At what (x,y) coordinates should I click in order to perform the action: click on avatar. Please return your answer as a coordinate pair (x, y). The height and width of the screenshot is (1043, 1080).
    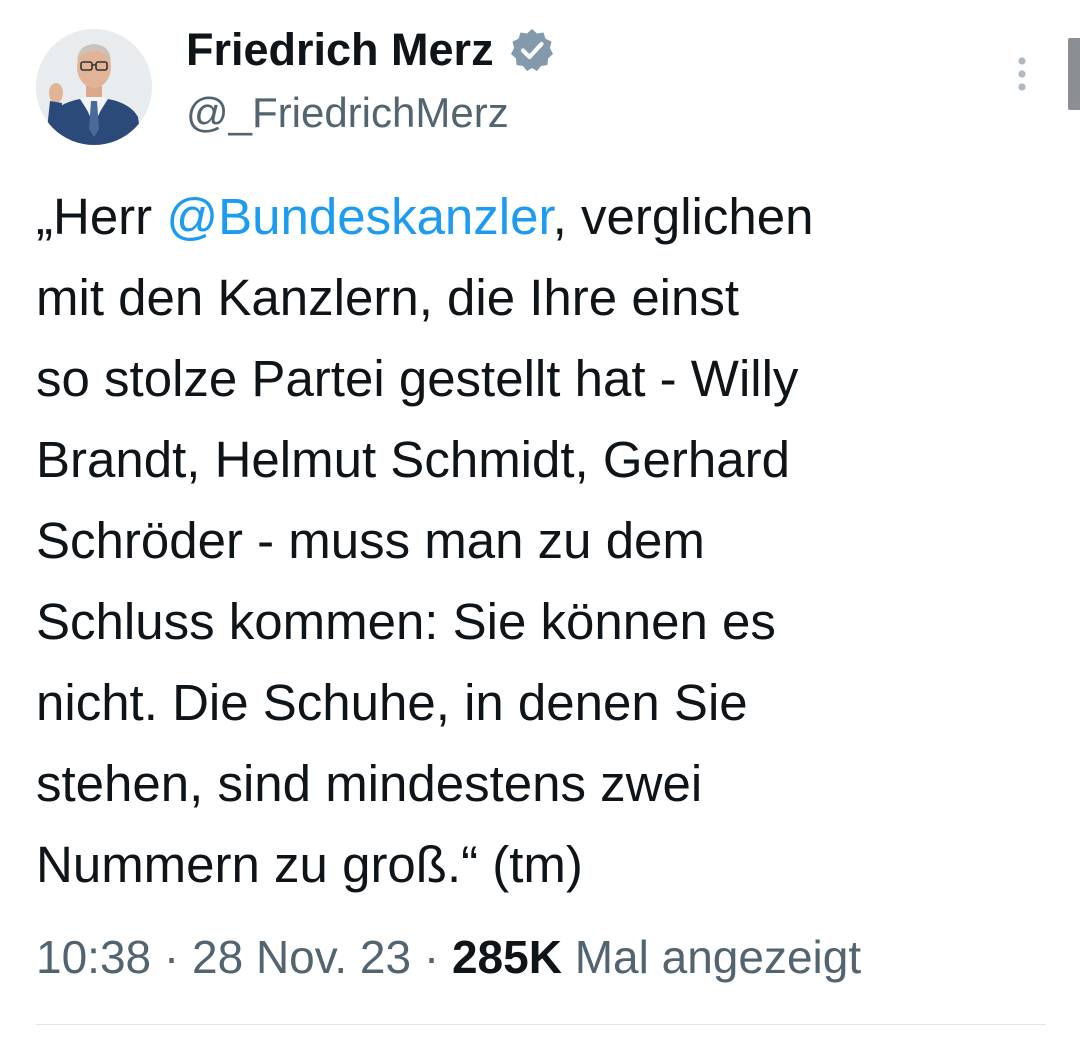
    Looking at the image, I should click on (94, 87).